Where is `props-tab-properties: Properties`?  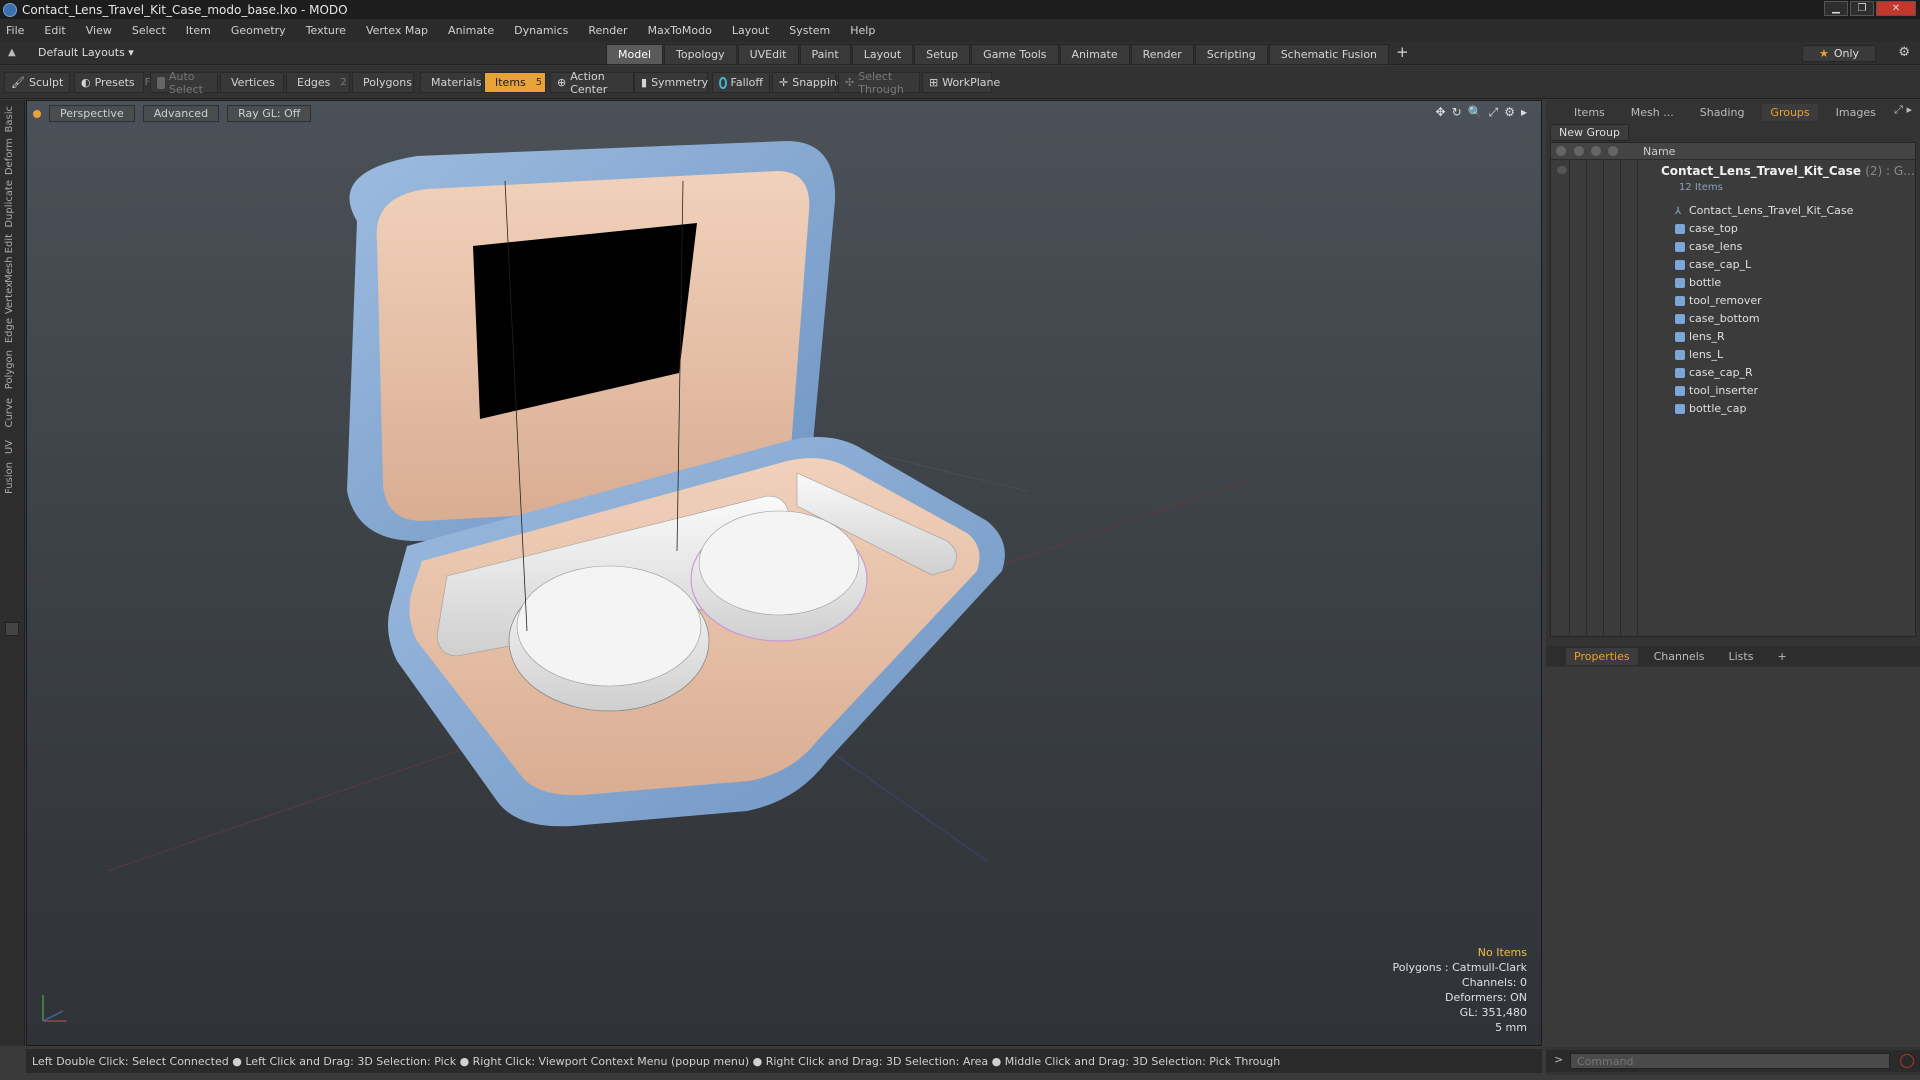 props-tab-properties: Properties is located at coordinates (1602, 656).